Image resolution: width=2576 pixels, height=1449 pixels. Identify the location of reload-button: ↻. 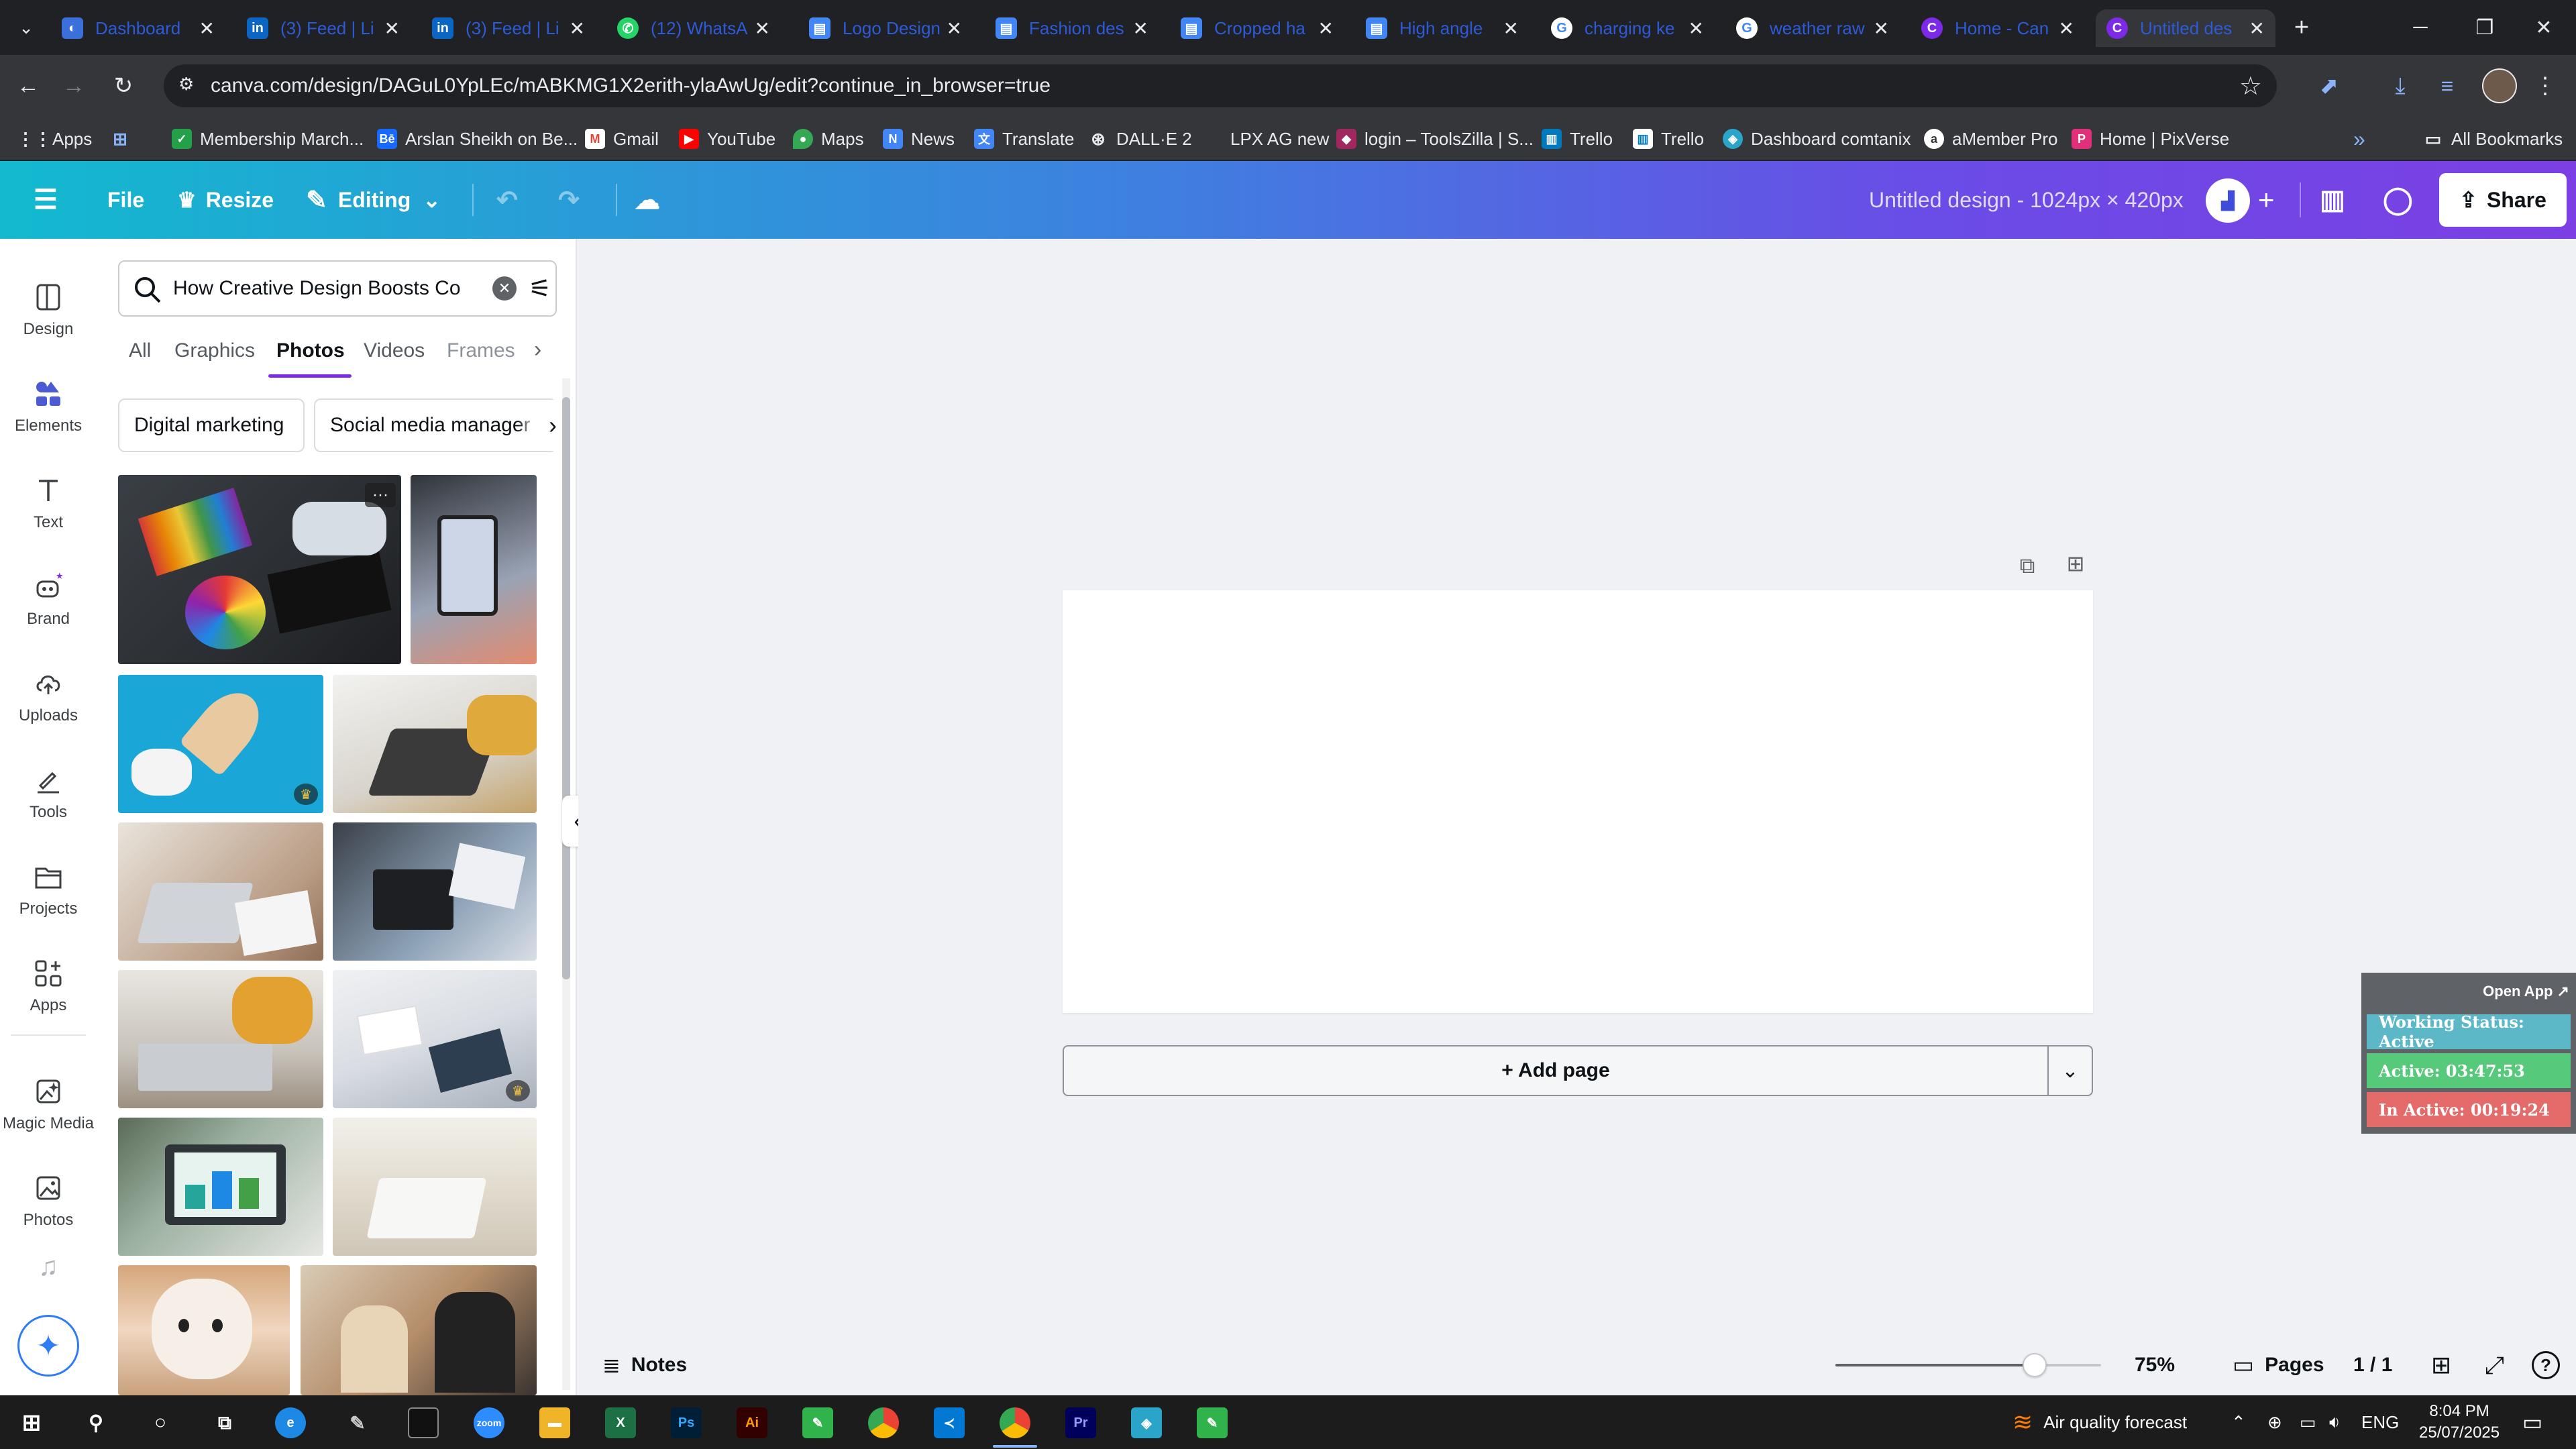
(123, 86).